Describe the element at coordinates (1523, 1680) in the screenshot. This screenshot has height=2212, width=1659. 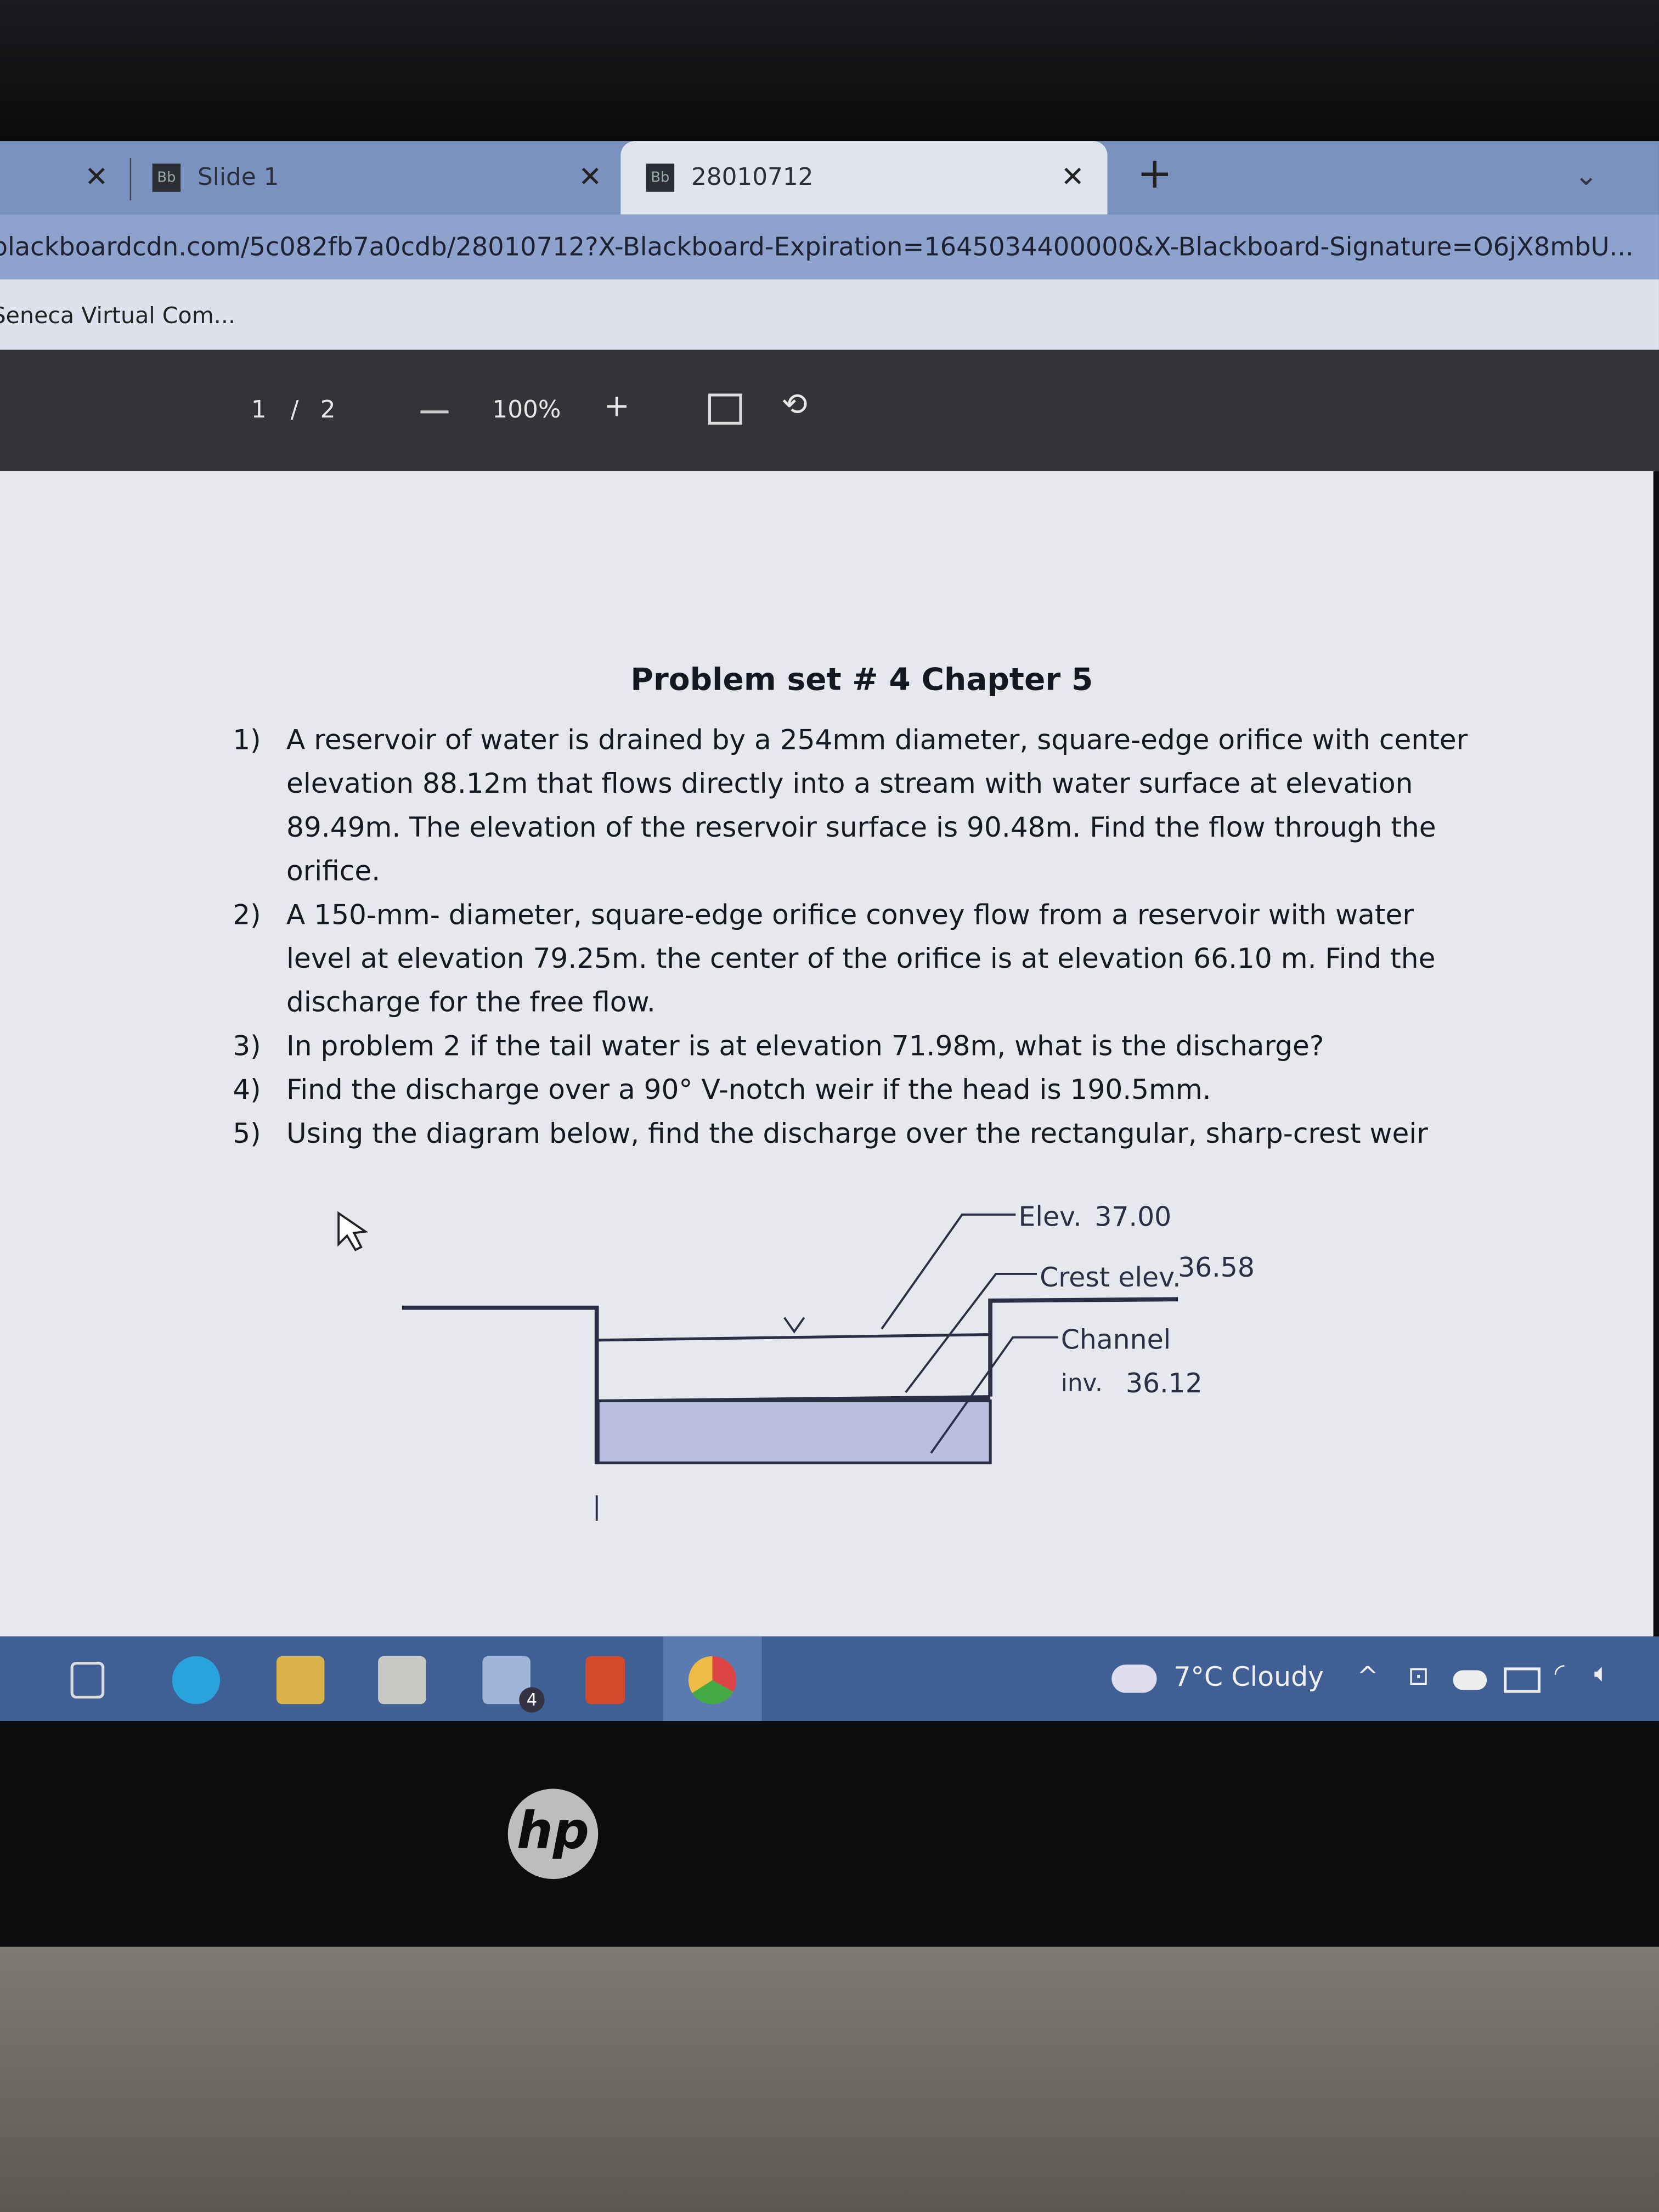
I see `battery-icon` at that location.